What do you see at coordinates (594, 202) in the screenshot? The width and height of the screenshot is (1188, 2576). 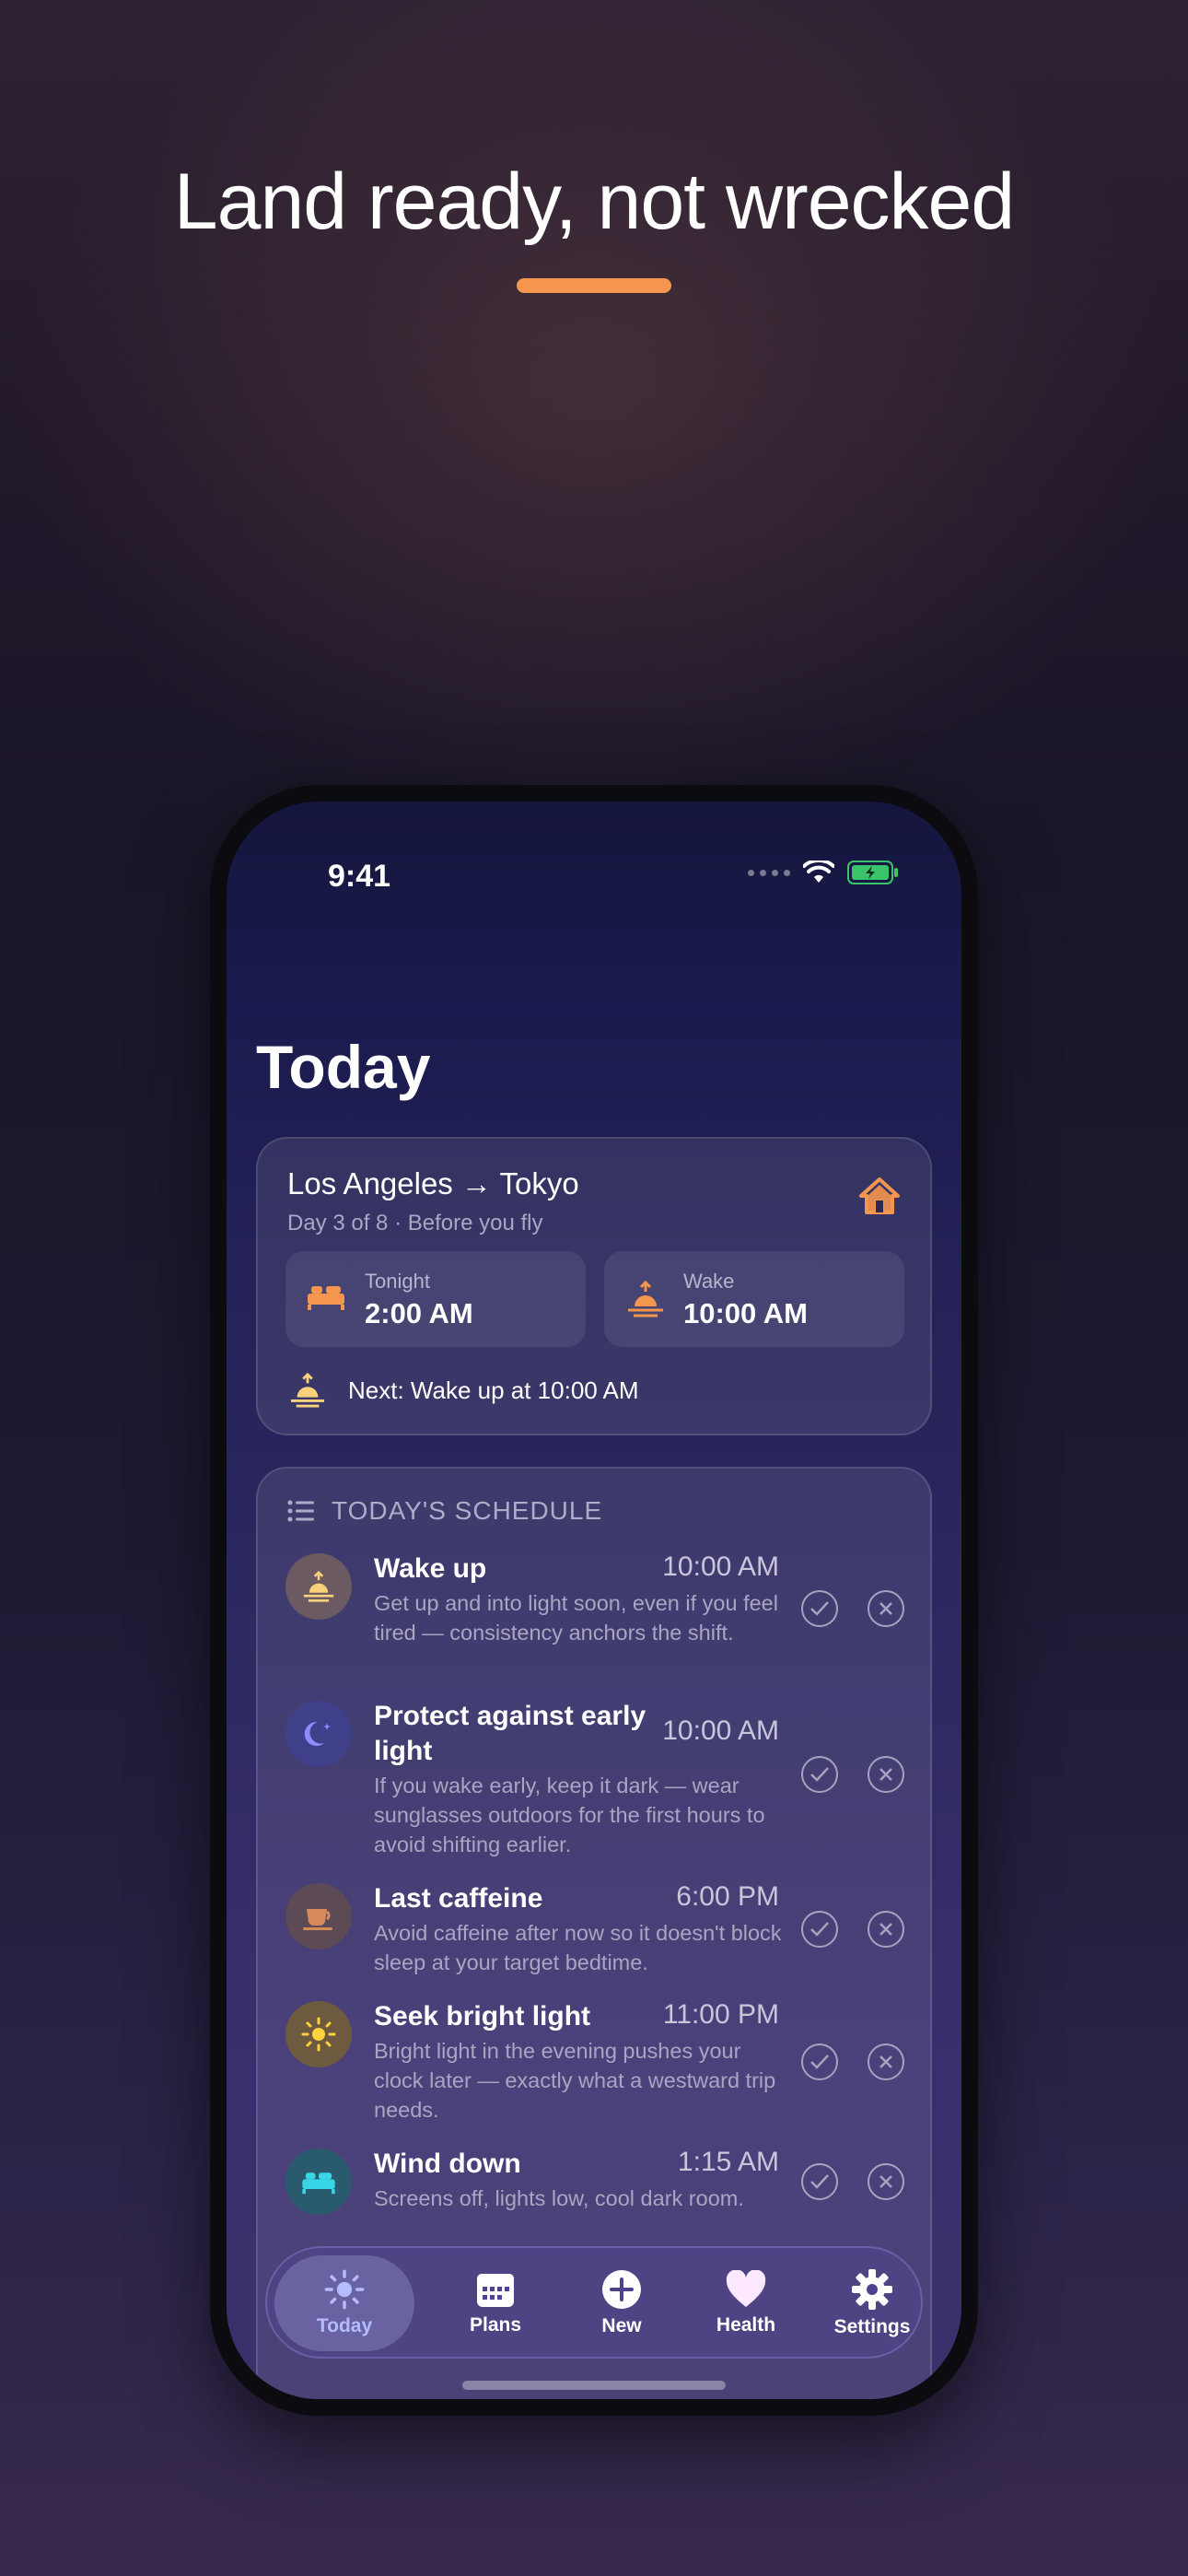 I see `headline: Land ready, not wrecked` at bounding box center [594, 202].